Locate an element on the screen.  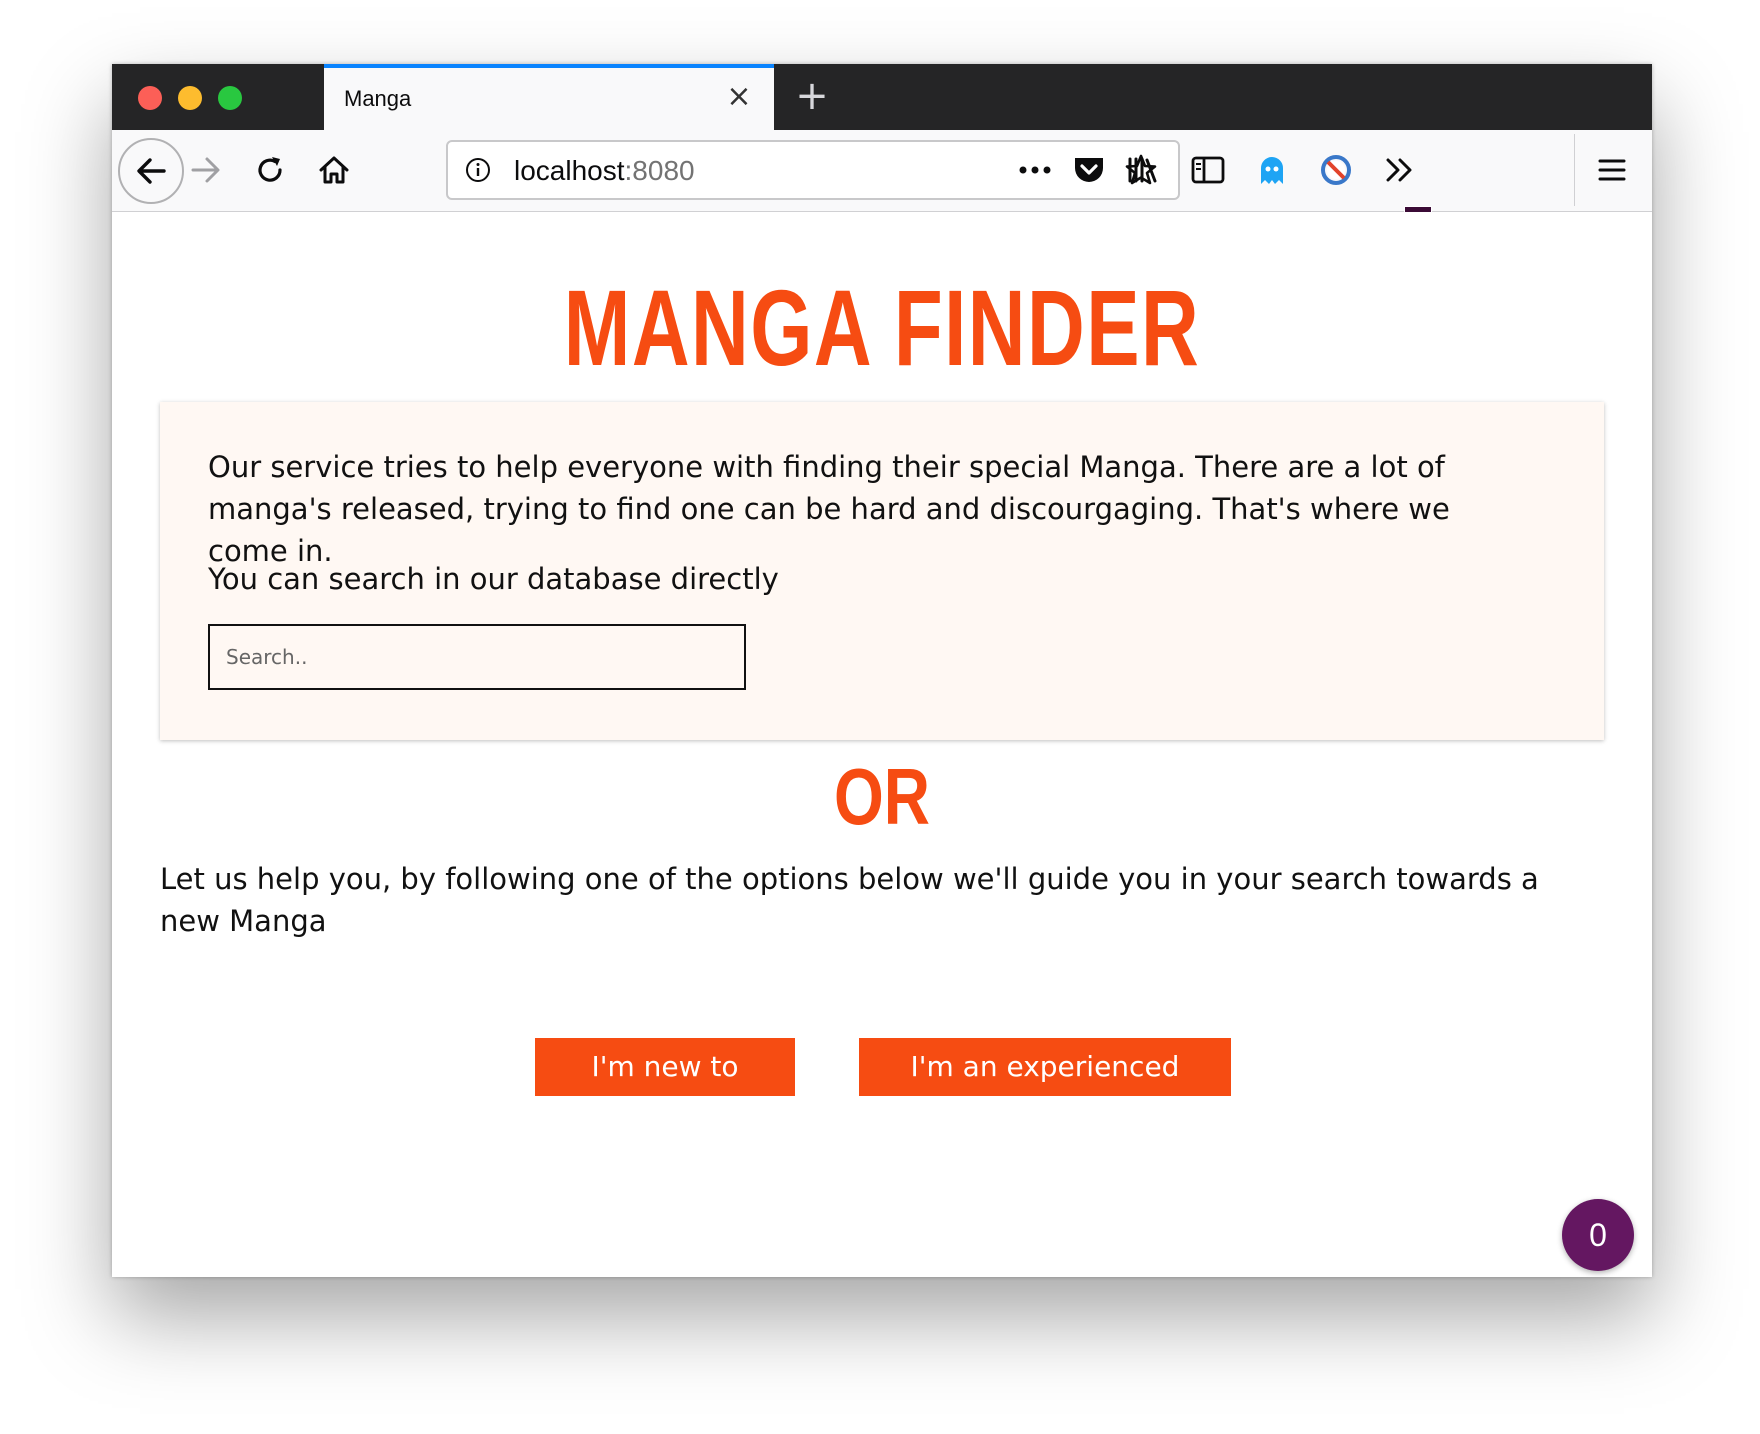
back-button is located at coordinates (151, 171).